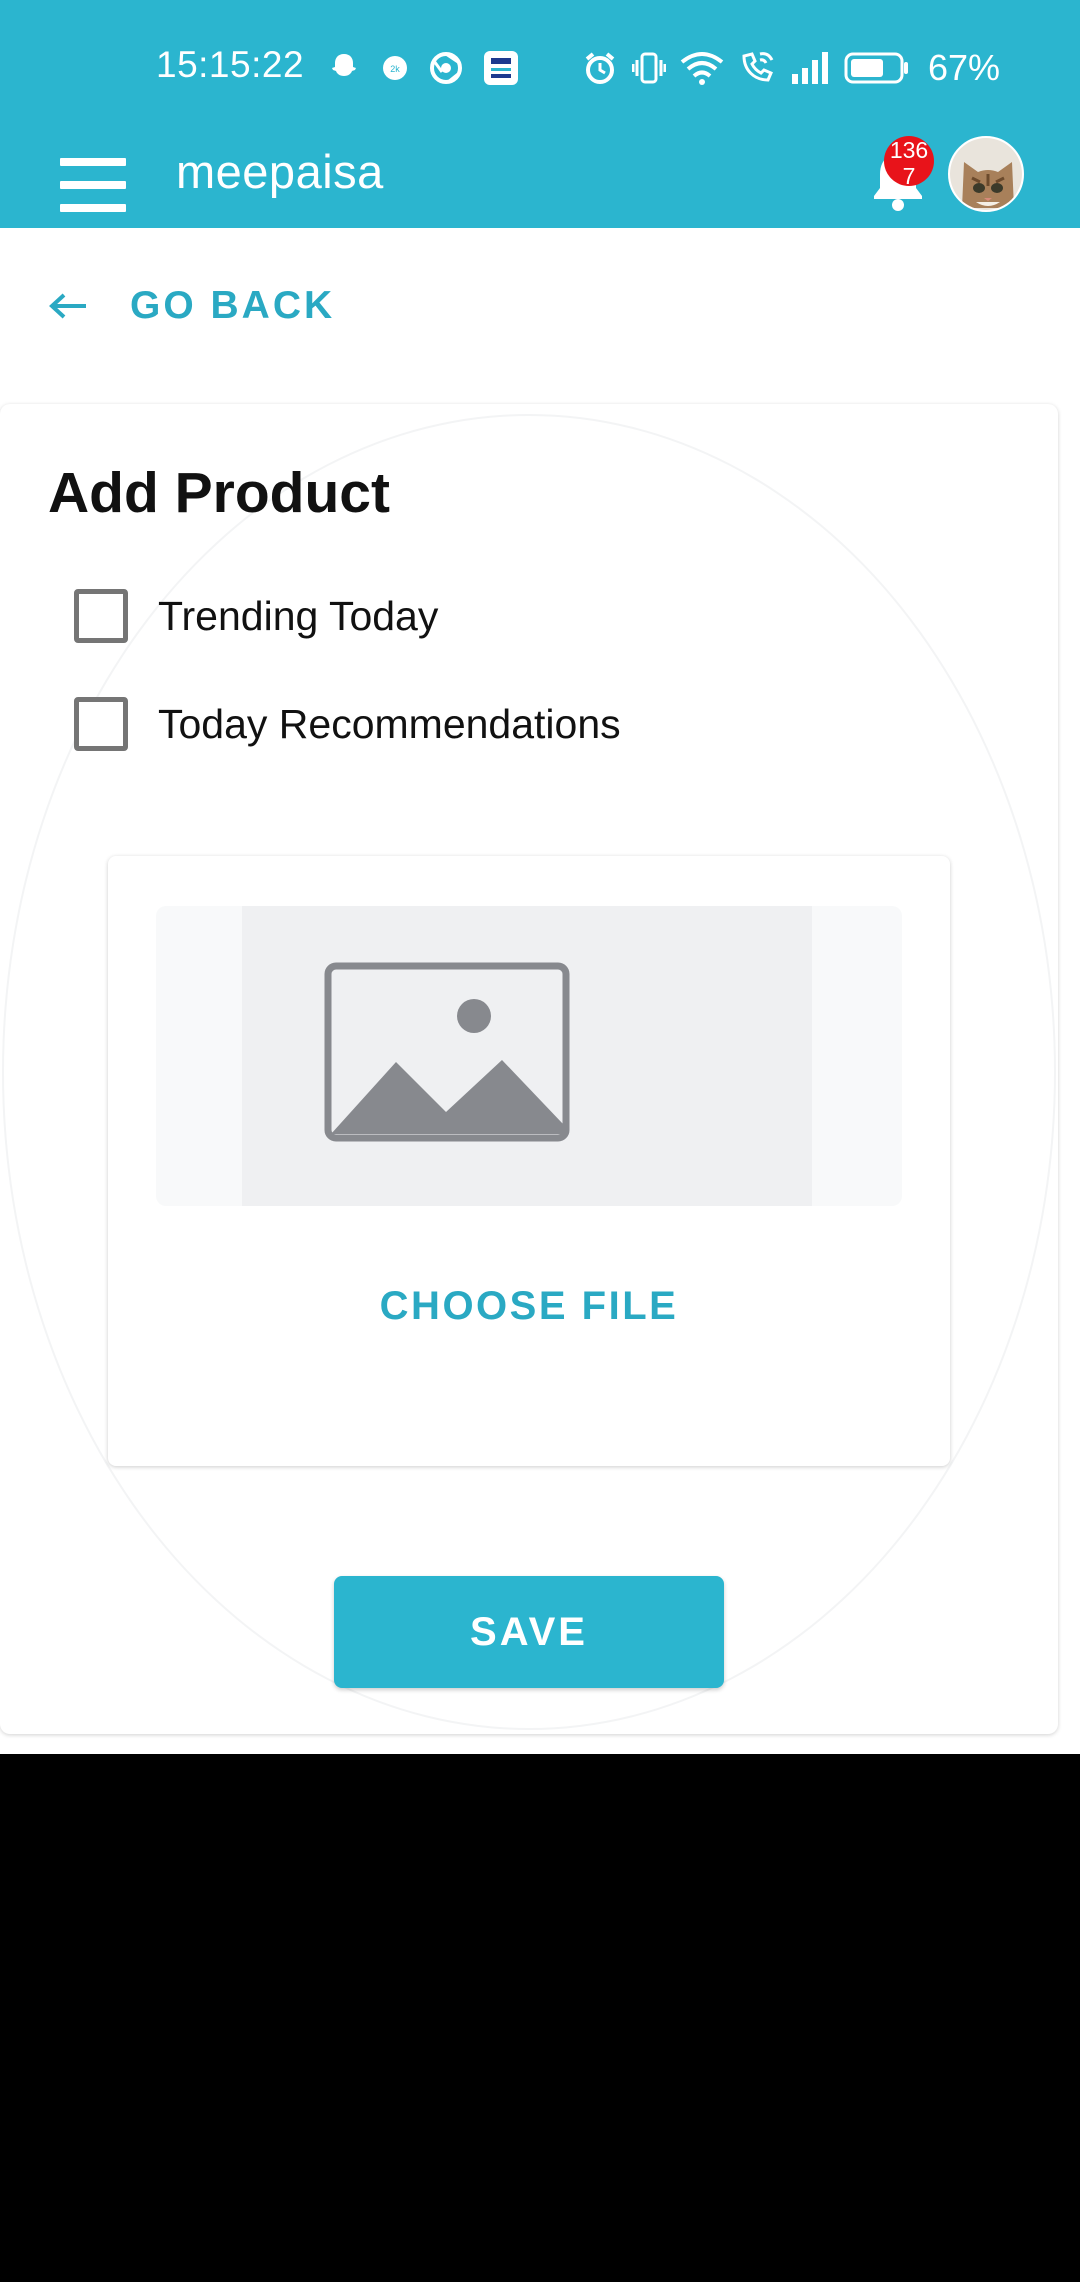  What do you see at coordinates (230, 64) in the screenshot?
I see `status-time: 15:15:22` at bounding box center [230, 64].